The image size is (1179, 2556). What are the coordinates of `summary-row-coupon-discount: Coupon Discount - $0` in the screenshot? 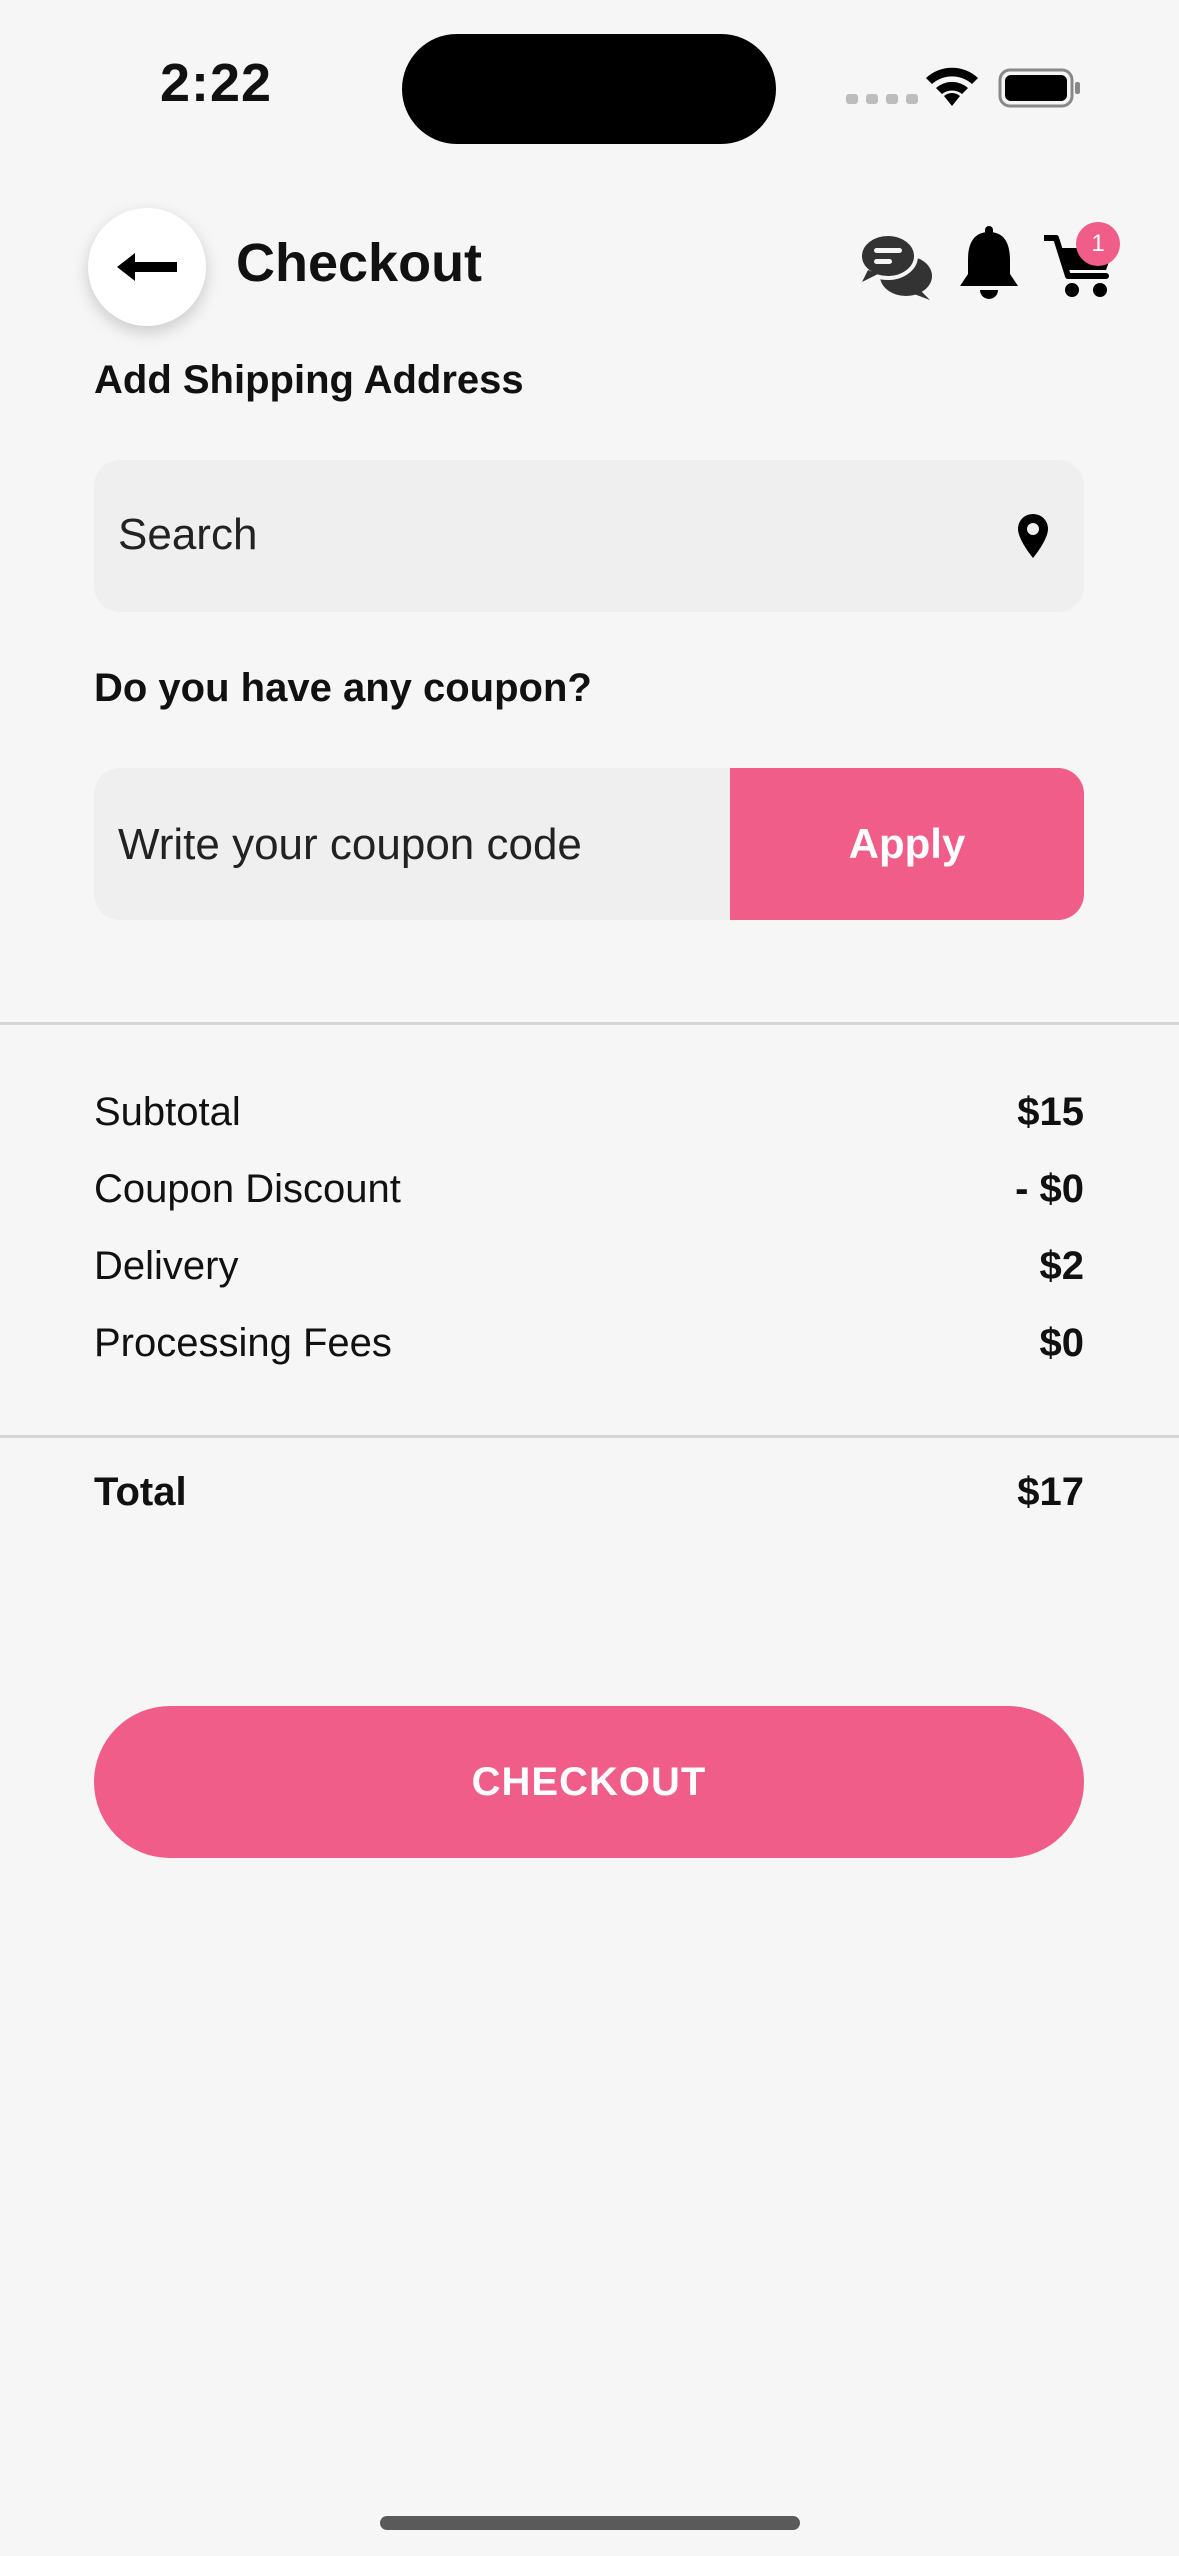 It's located at (589, 1189).